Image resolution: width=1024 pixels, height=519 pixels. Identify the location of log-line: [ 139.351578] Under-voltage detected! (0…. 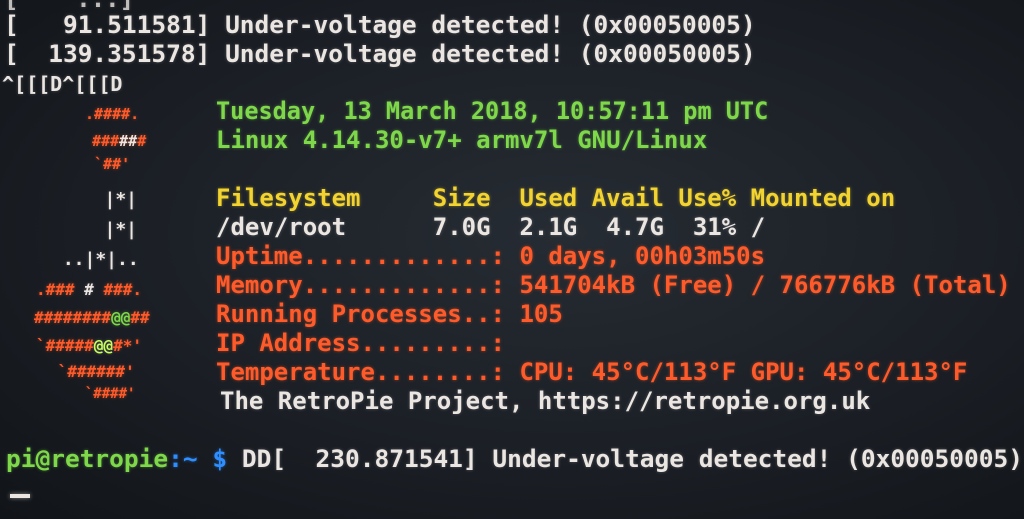
(380, 54).